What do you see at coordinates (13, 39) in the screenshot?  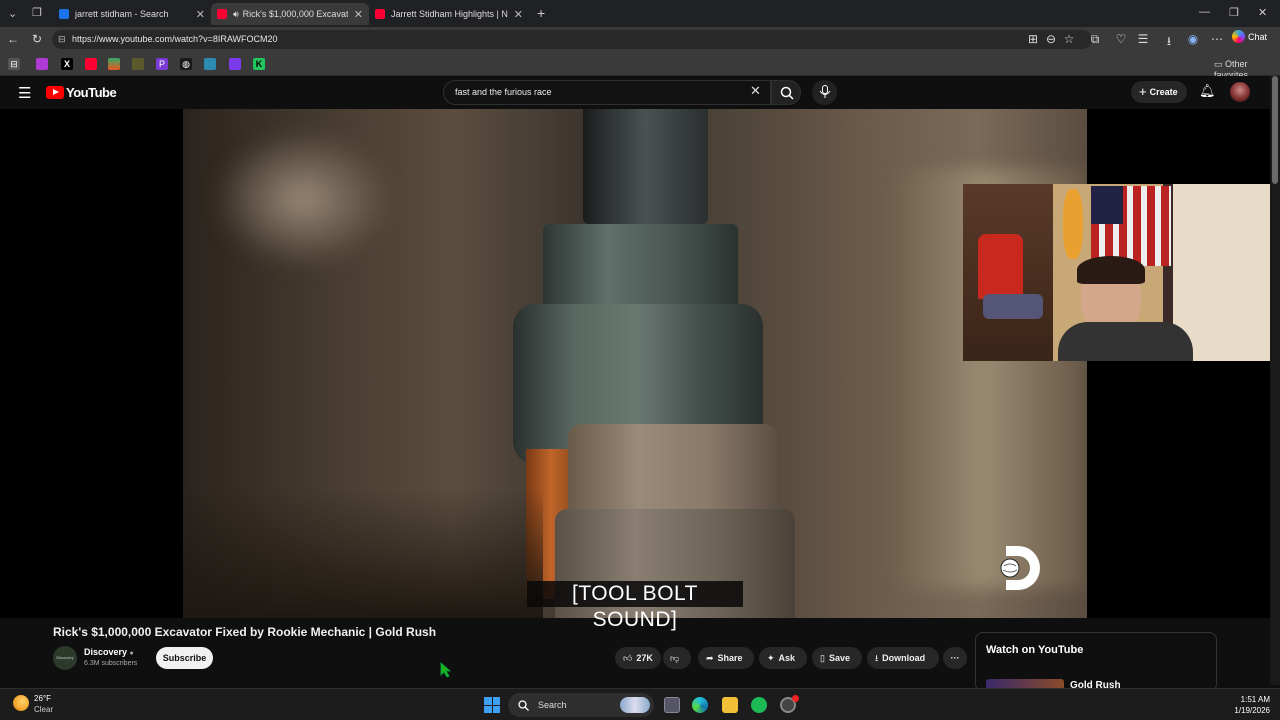 I see `back-arrow-icon: ←` at bounding box center [13, 39].